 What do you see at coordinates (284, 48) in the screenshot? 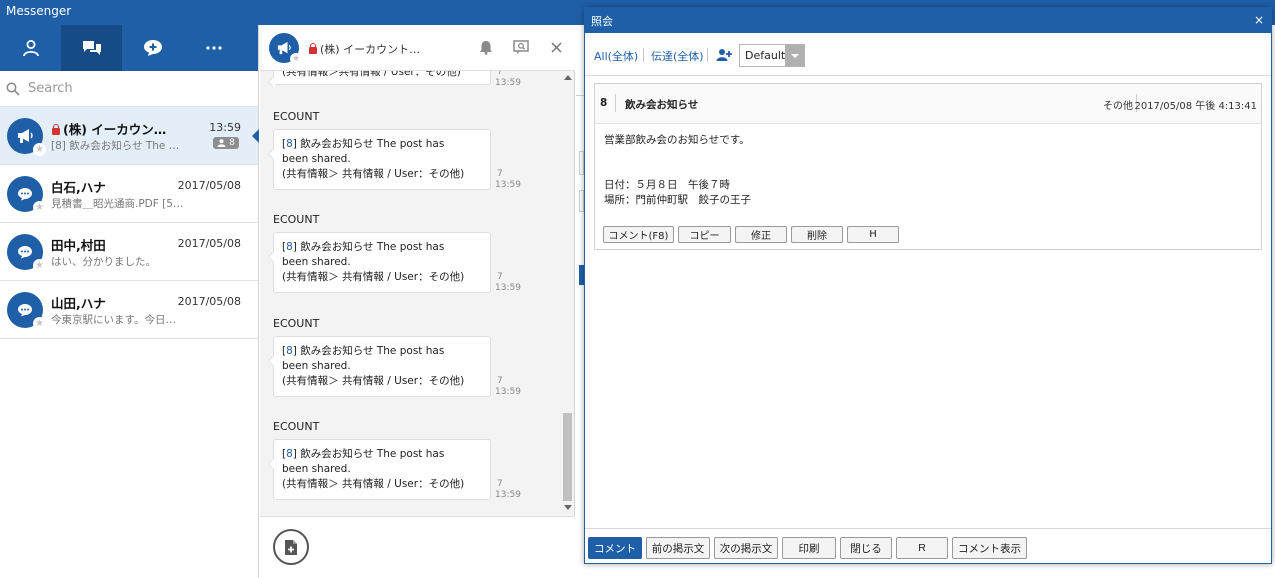
I see `megaphone-icon` at bounding box center [284, 48].